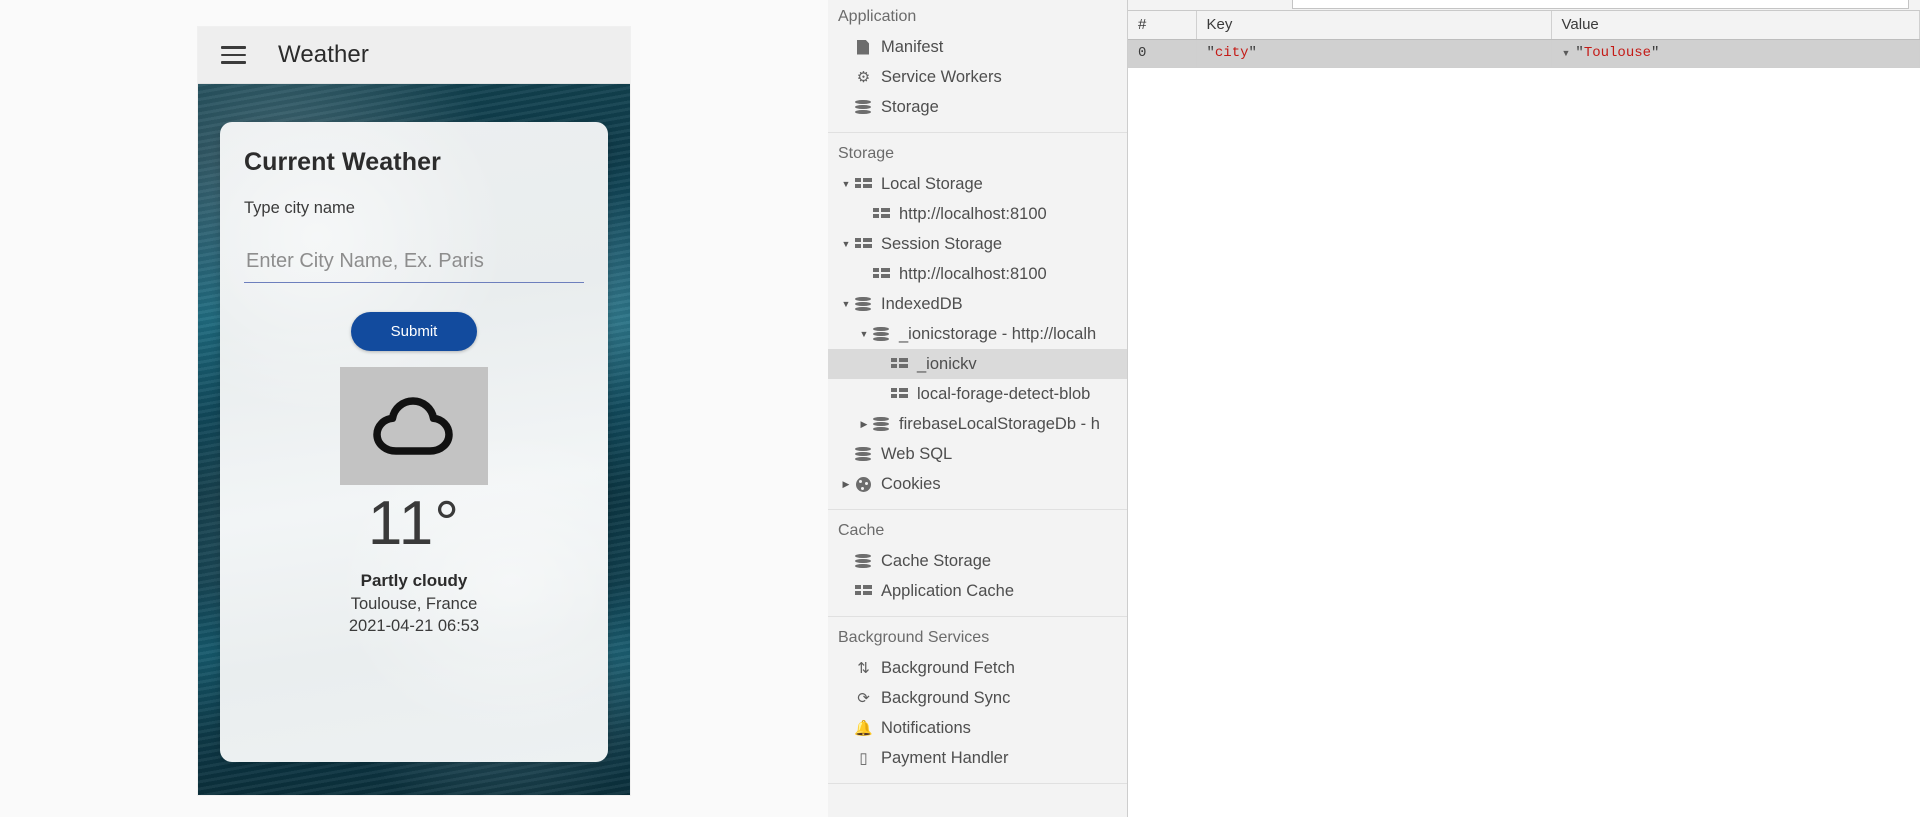 This screenshot has height=817, width=1920. I want to click on sidebar-item-cache-storage: Cache Storage, so click(977, 561).